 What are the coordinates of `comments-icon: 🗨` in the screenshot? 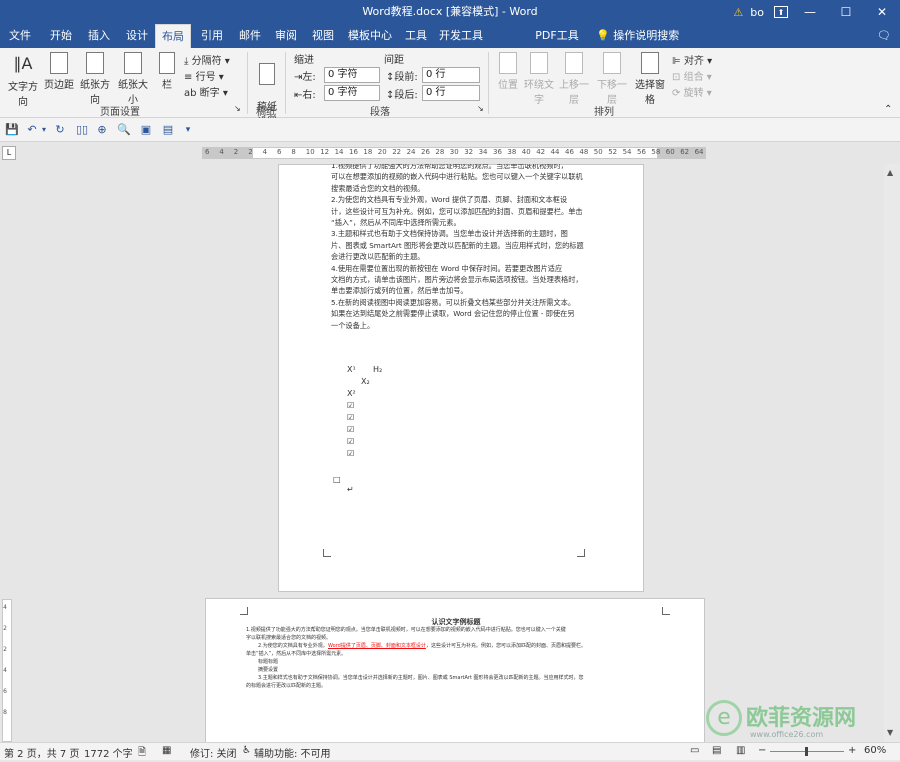 It's located at (884, 36).